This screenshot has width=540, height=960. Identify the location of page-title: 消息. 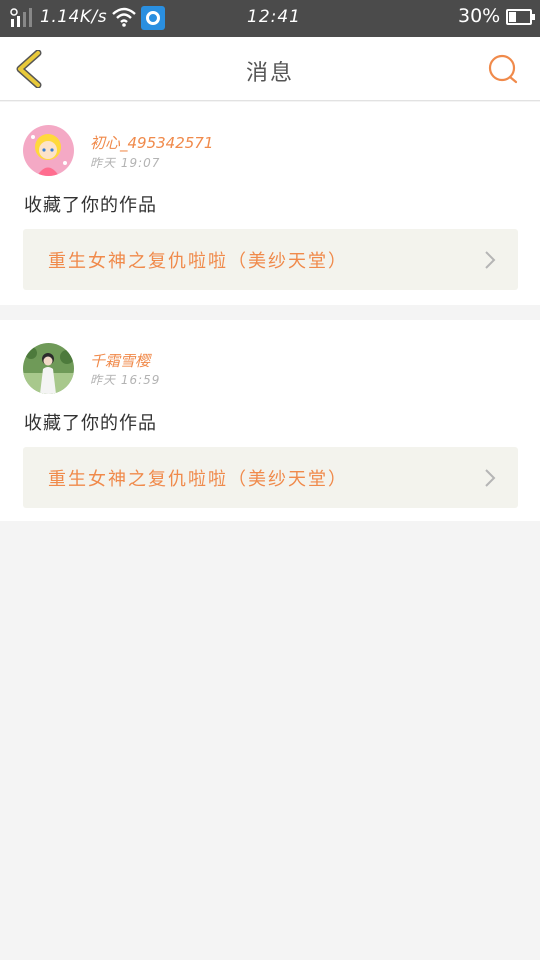
(269, 73).